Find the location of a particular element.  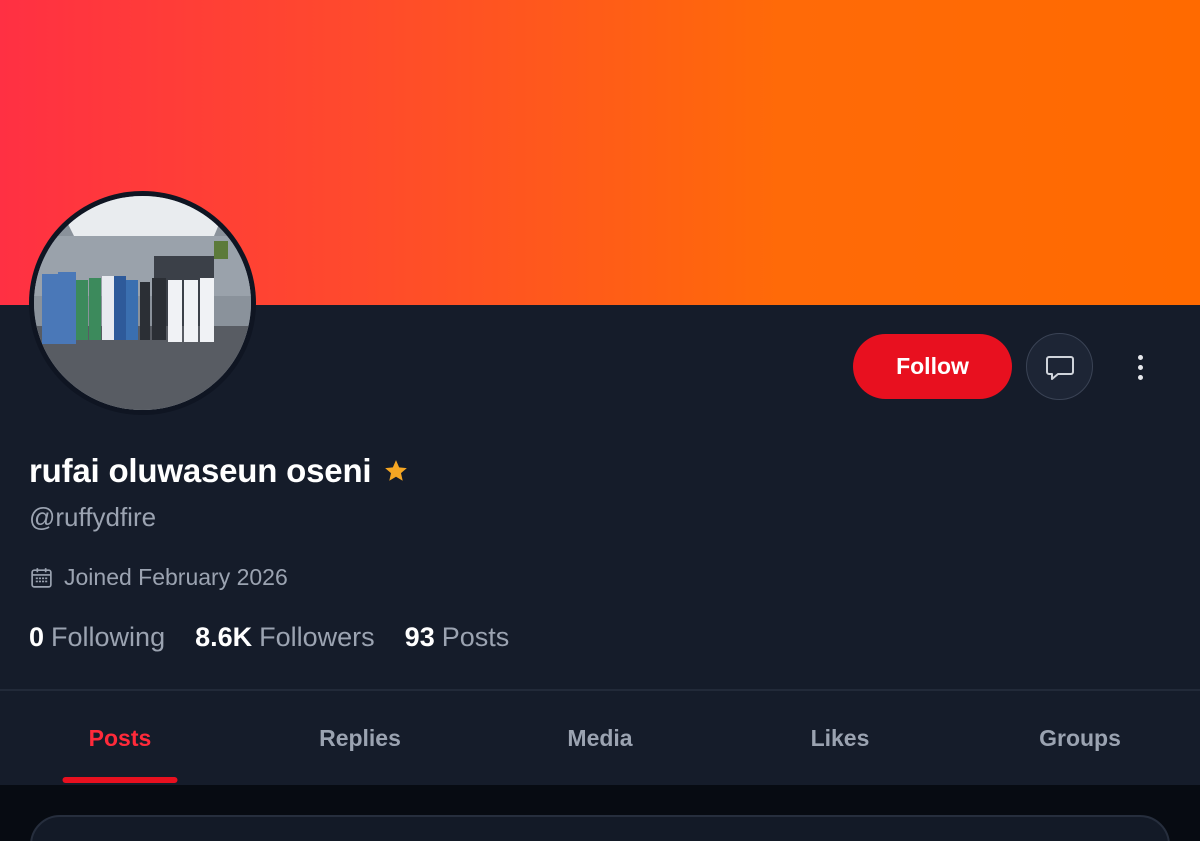

joined-date: Joined February 2026 is located at coordinates (158, 577).